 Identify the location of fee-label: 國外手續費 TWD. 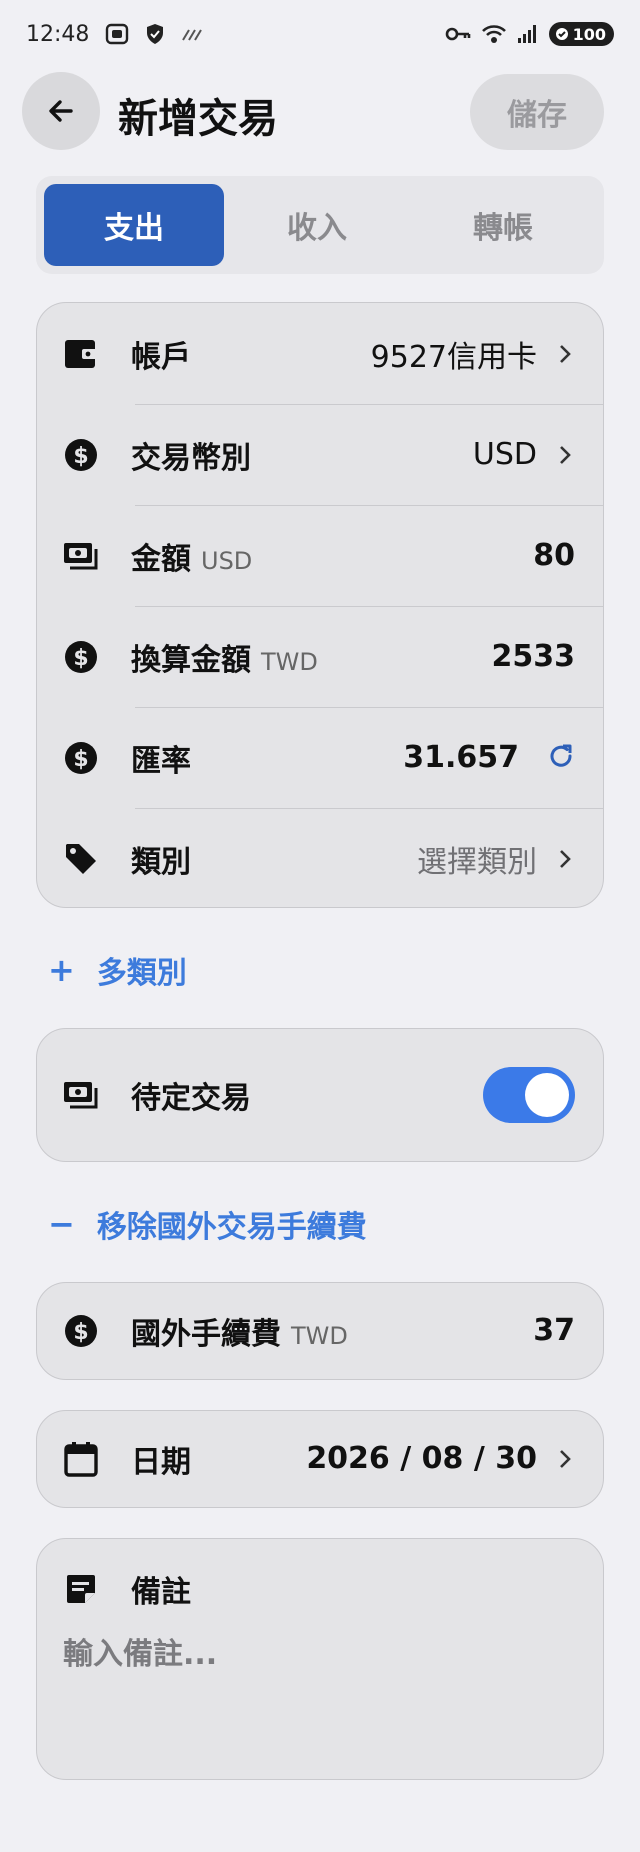
(239, 1331).